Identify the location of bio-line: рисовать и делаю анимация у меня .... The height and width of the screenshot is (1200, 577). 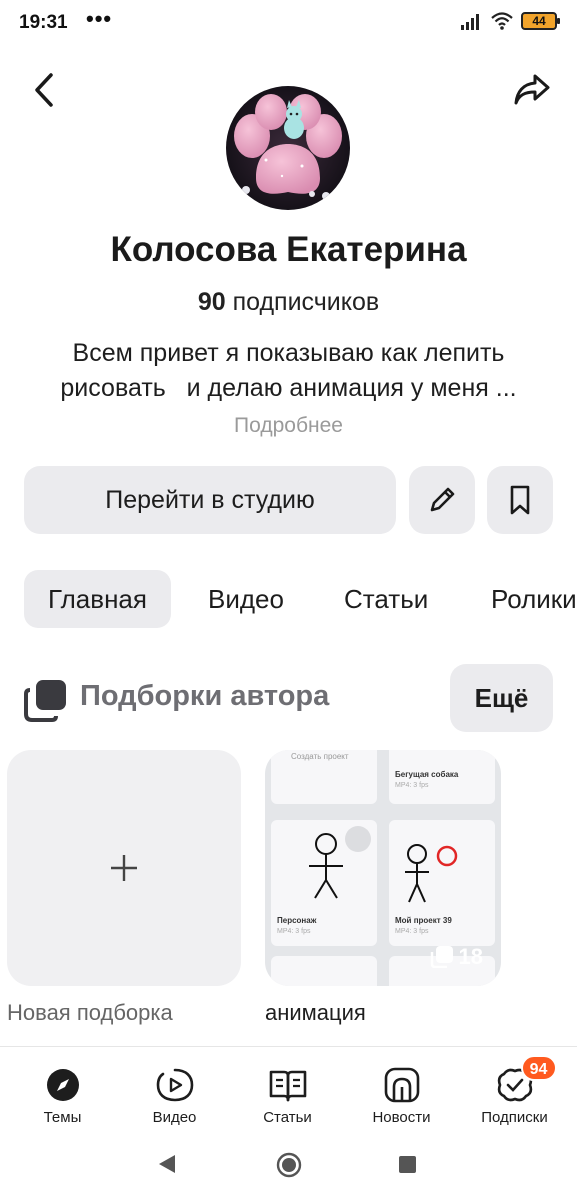
(288, 388).